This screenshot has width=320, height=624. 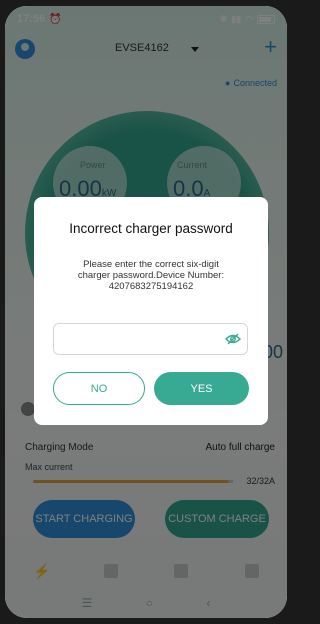 What do you see at coordinates (99, 388) in the screenshot?
I see `no-button: NO` at bounding box center [99, 388].